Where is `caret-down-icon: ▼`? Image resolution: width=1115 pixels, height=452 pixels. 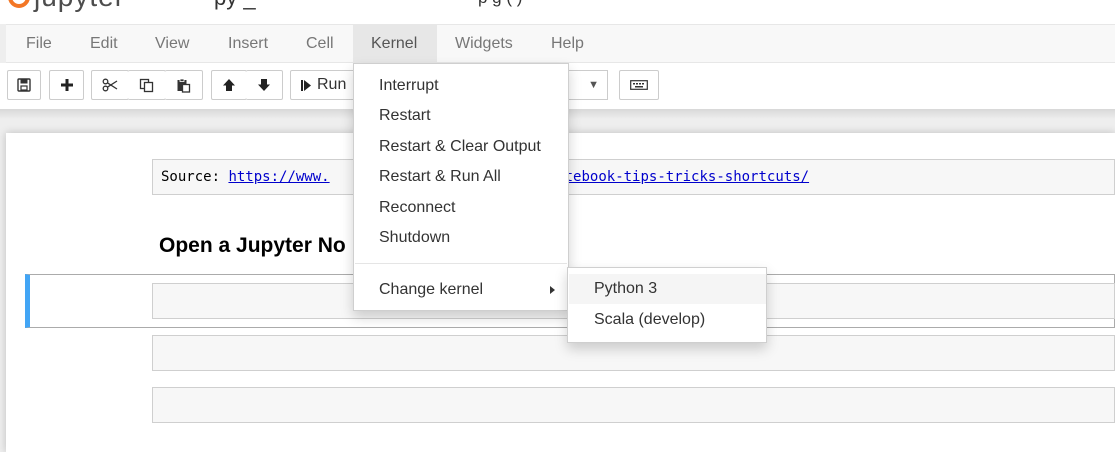
caret-down-icon: ▼ is located at coordinates (593, 85).